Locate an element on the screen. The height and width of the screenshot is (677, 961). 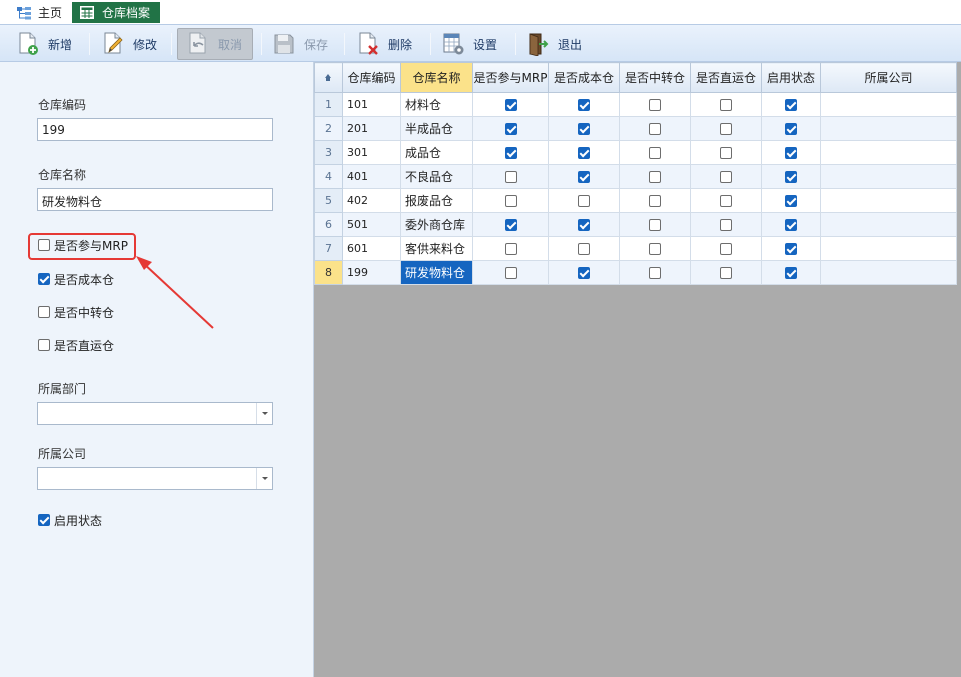
table-row: 8 199 研发物料仓 is located at coordinates (635, 272).